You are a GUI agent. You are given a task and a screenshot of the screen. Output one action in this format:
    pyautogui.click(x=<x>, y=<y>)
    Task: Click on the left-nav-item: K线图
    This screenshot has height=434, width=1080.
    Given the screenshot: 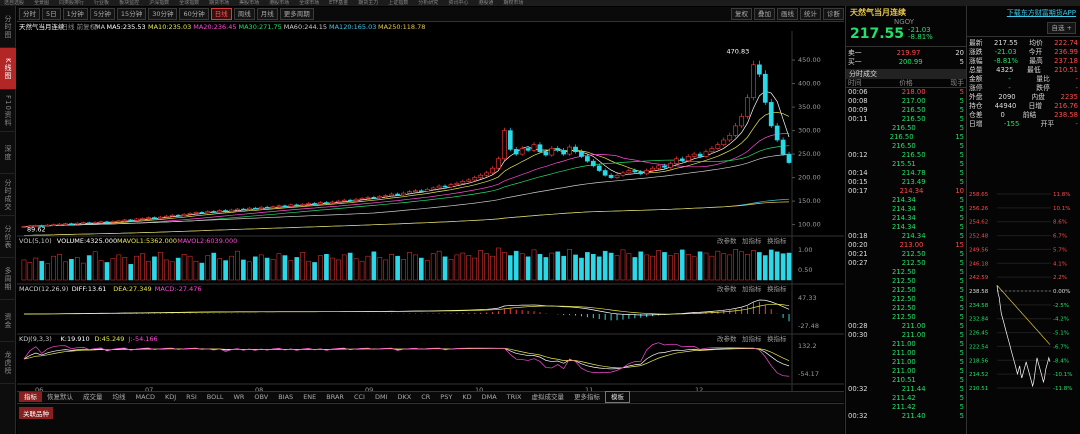 What is the action you would take?
    pyautogui.click(x=8, y=69)
    